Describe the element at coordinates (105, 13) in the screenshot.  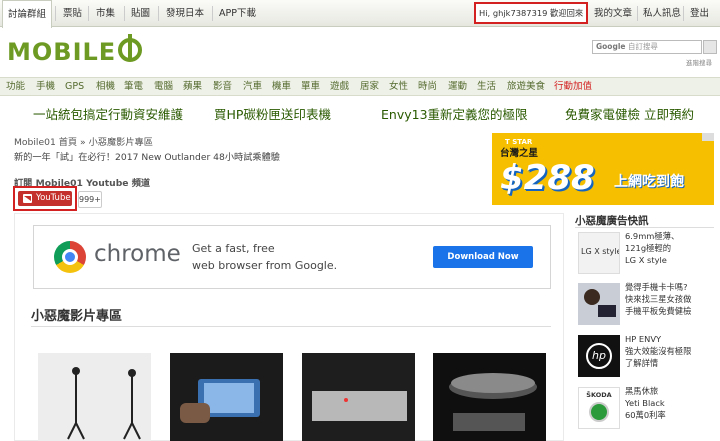
I see `nav-item-market: 市集` at that location.